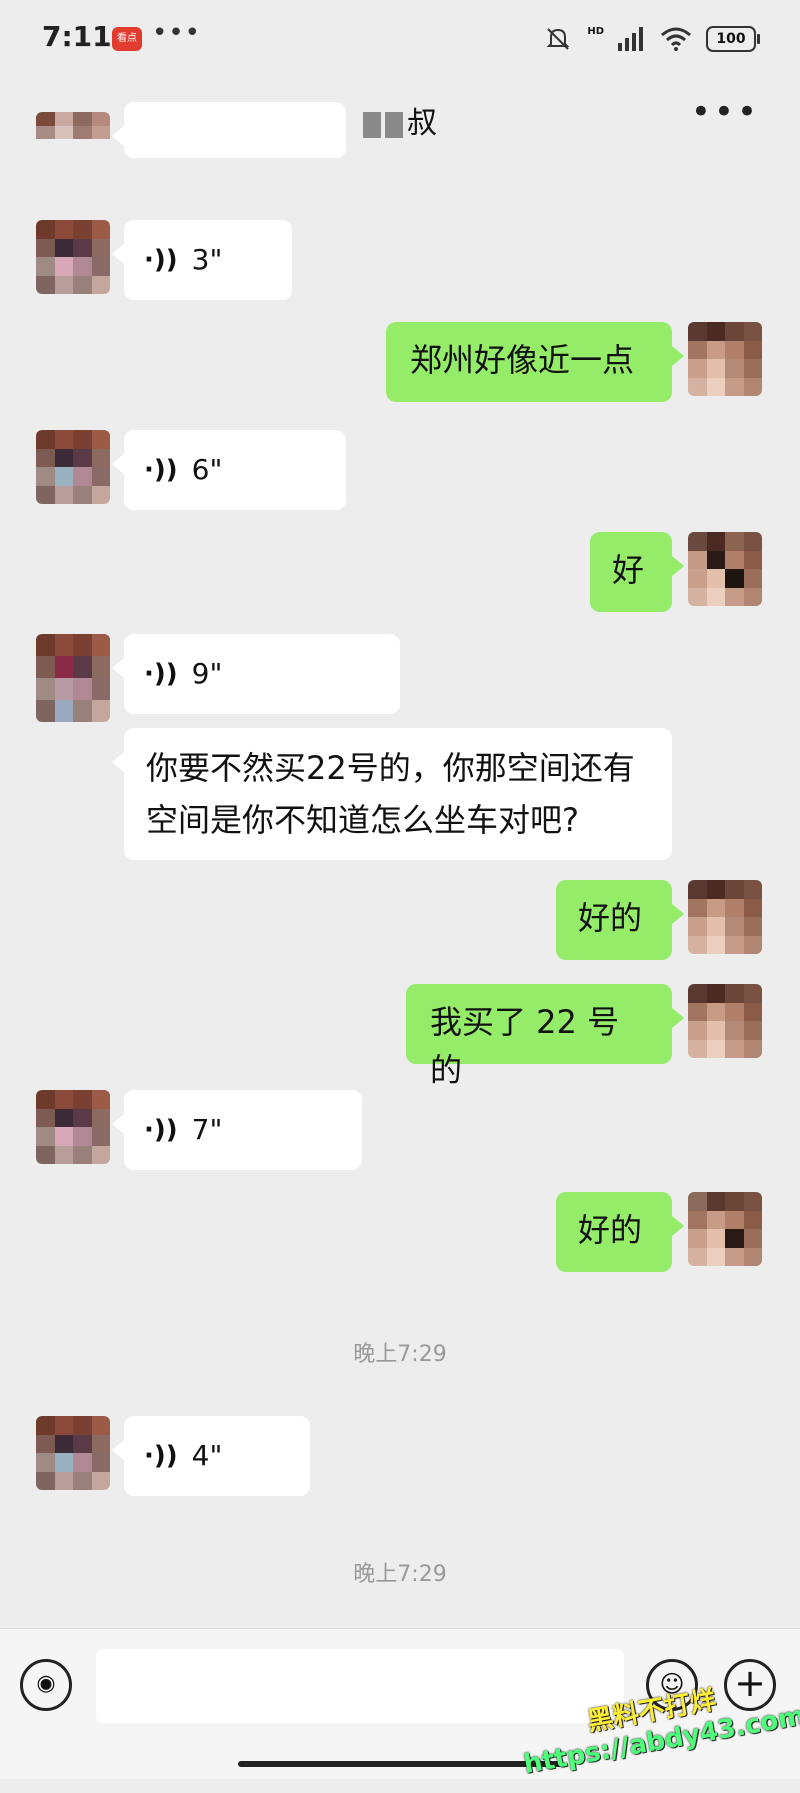  Describe the element at coordinates (77, 36) in the screenshot. I see `status-time: 7:11` at that location.